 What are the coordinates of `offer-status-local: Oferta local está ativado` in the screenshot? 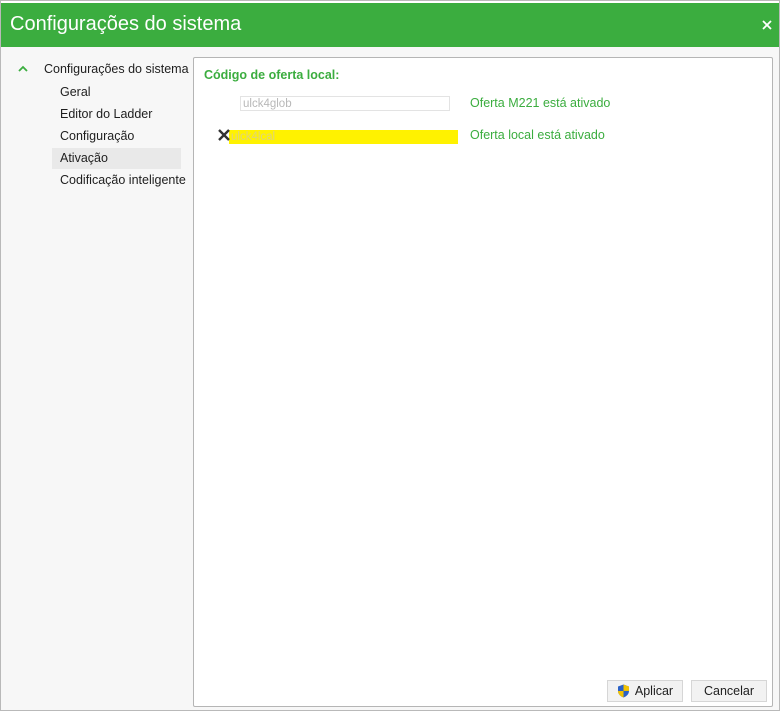 It's located at (537, 135).